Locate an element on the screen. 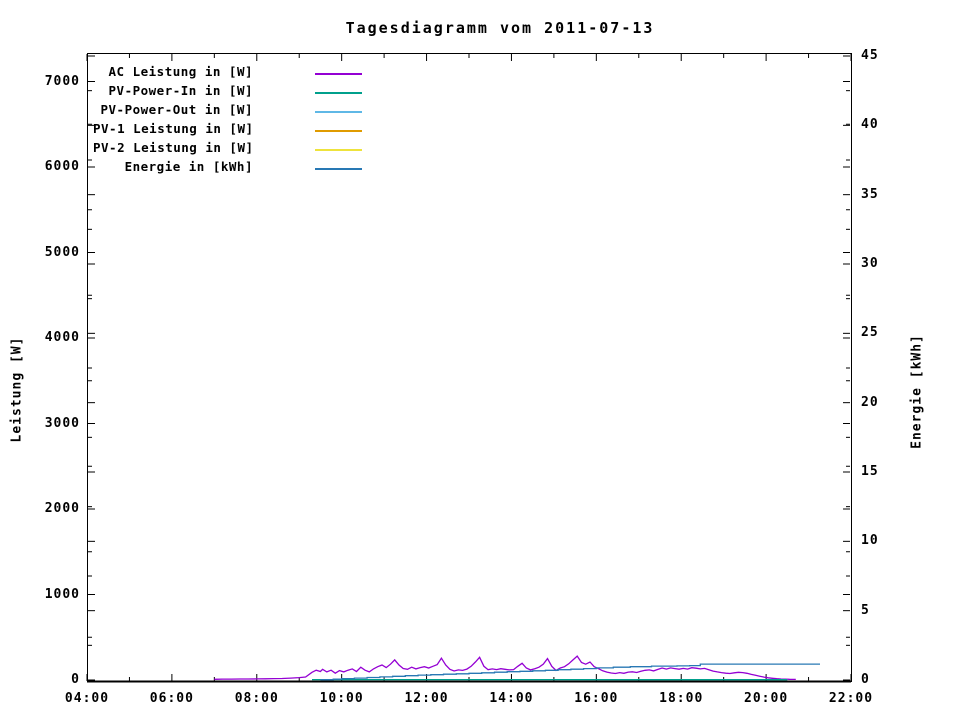  y-right-tick-label: 30 is located at coordinates (870, 263).